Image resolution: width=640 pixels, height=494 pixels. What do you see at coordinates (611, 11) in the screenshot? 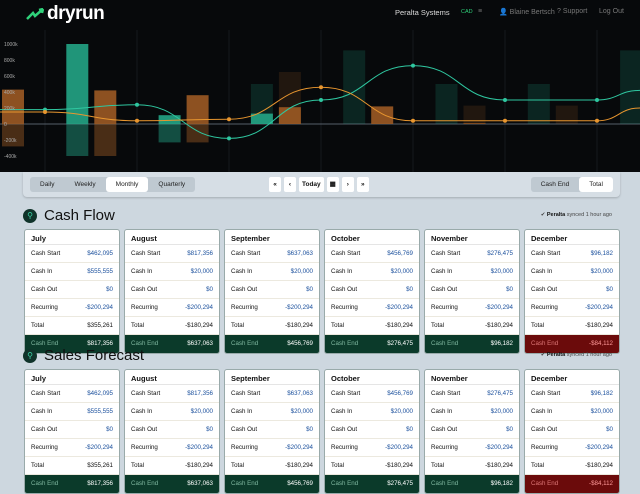
I see `logout-link: Log Out` at bounding box center [611, 11].